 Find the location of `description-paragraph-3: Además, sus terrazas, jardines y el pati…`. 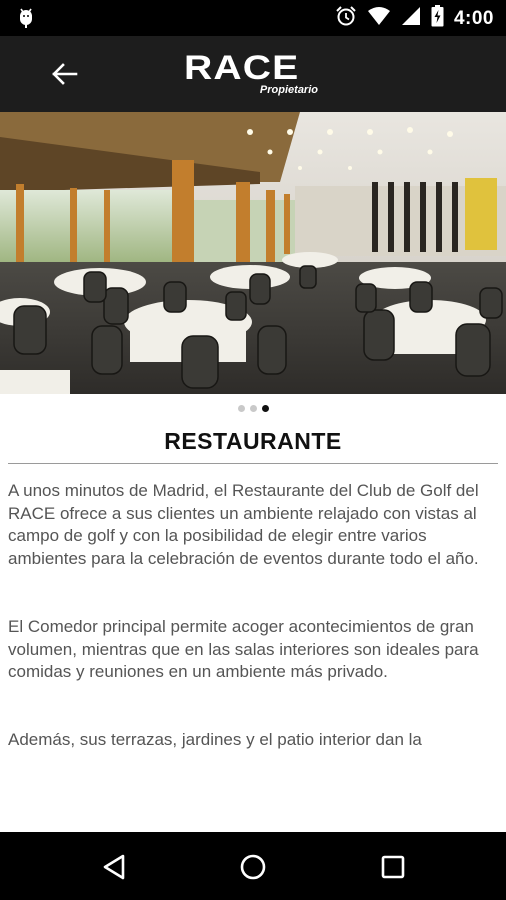

description-paragraph-3: Además, sus terrazas, jardines y el pati… is located at coordinates (215, 739).